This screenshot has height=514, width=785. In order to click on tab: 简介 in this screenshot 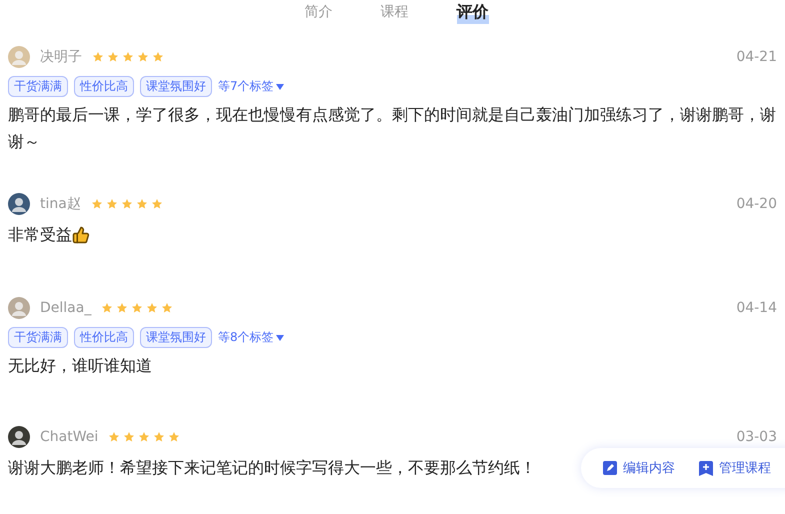, I will do `click(318, 13)`.